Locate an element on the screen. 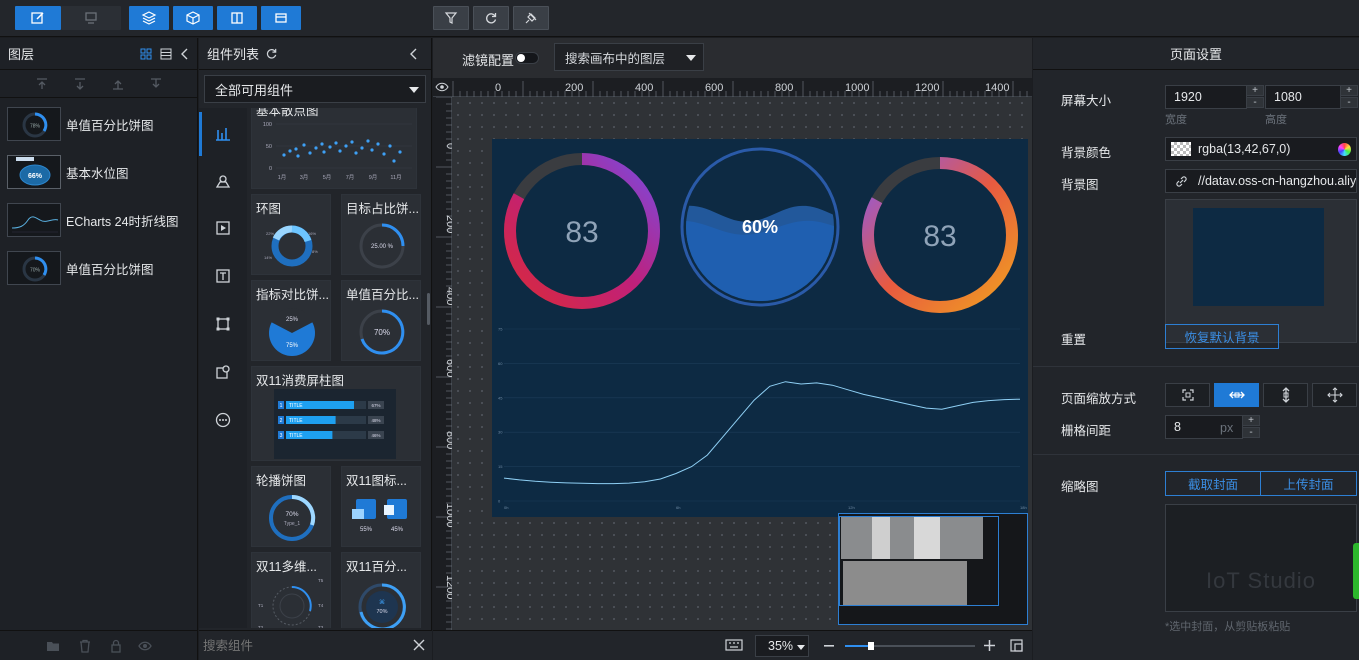 The height and width of the screenshot is (660, 1359). svg-text: 48% is located at coordinates (375, 420).